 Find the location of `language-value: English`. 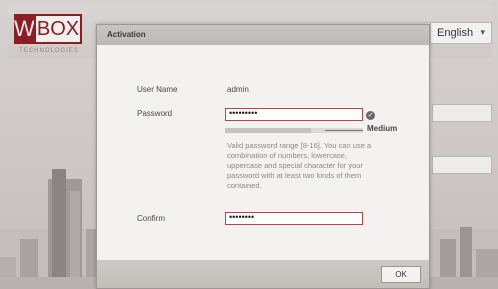

language-value: English is located at coordinates (455, 33).